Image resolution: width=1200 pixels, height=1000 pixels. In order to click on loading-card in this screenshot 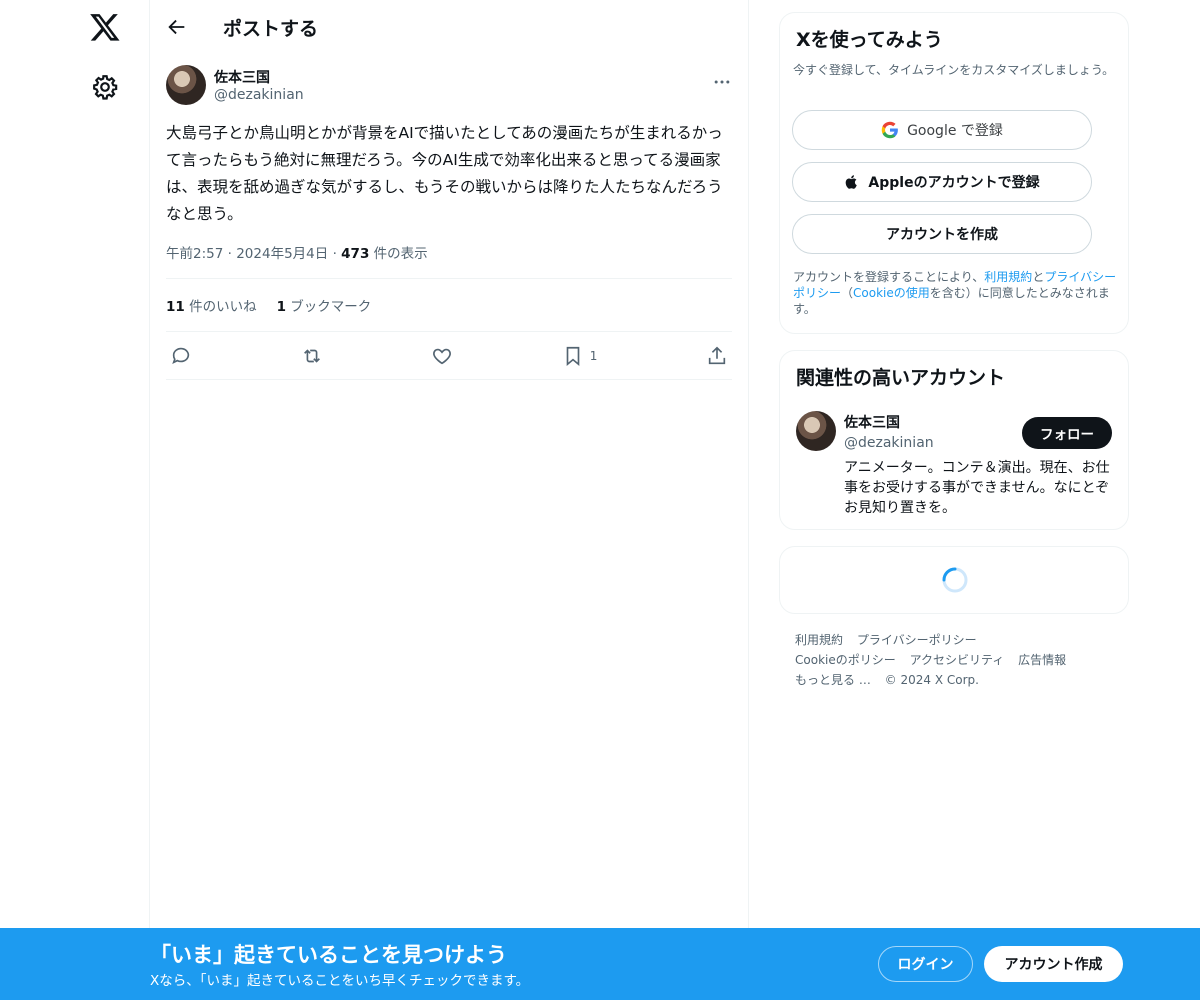, I will do `click(954, 580)`.